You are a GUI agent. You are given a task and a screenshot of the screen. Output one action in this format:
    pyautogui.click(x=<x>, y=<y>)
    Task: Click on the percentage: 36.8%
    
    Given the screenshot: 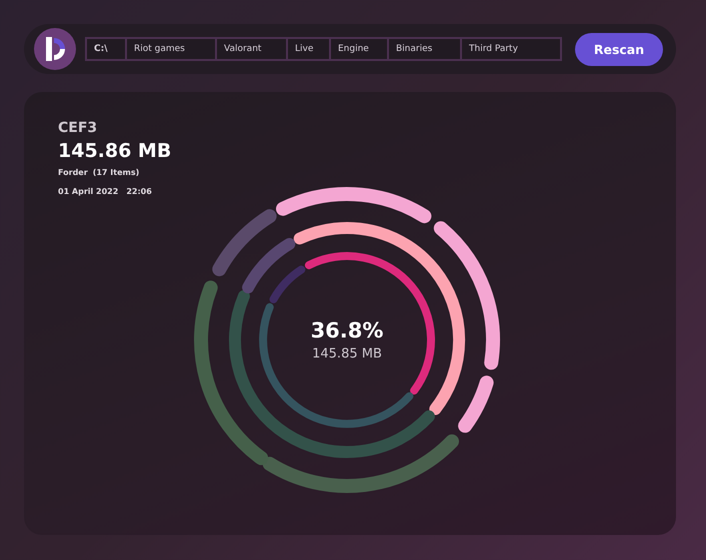 What is the action you would take?
    pyautogui.click(x=347, y=330)
    